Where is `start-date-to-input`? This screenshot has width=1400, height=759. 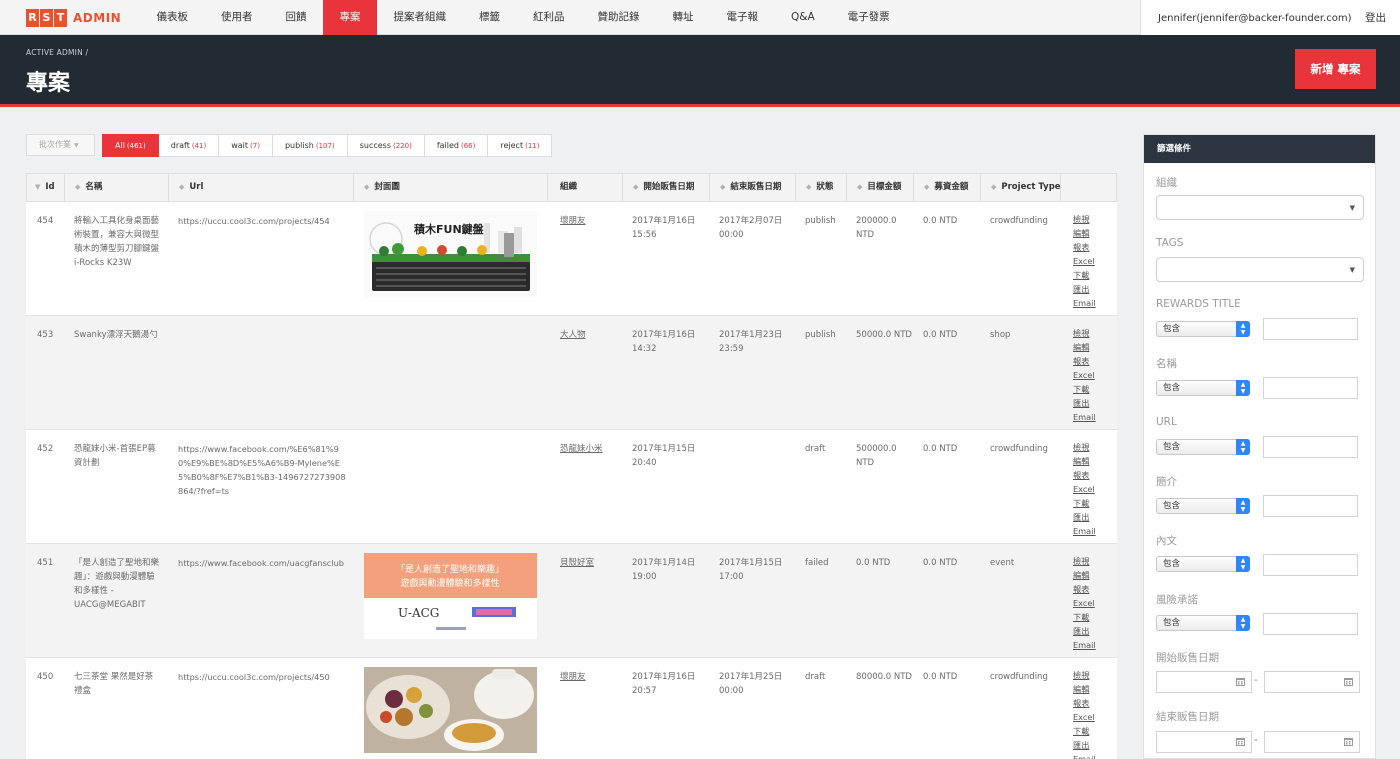 start-date-to-input is located at coordinates (1312, 682).